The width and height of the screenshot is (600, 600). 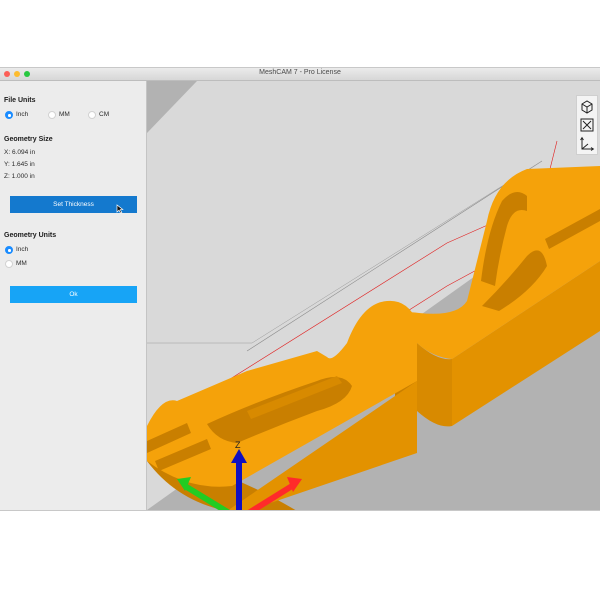 What do you see at coordinates (9, 115) in the screenshot?
I see `file-units-inch-radio` at bounding box center [9, 115].